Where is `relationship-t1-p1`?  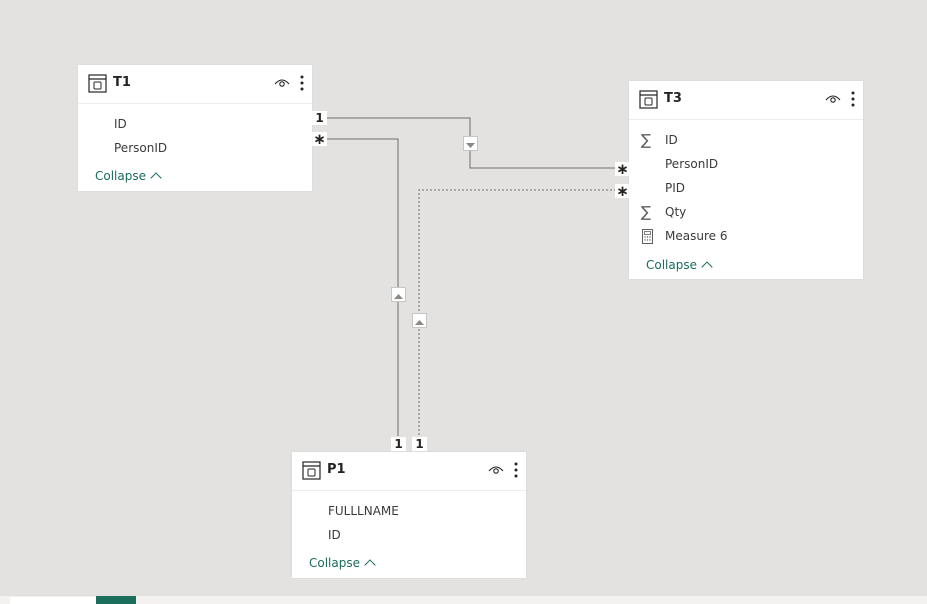
relationship-t1-p1 is located at coordinates (363, 287).